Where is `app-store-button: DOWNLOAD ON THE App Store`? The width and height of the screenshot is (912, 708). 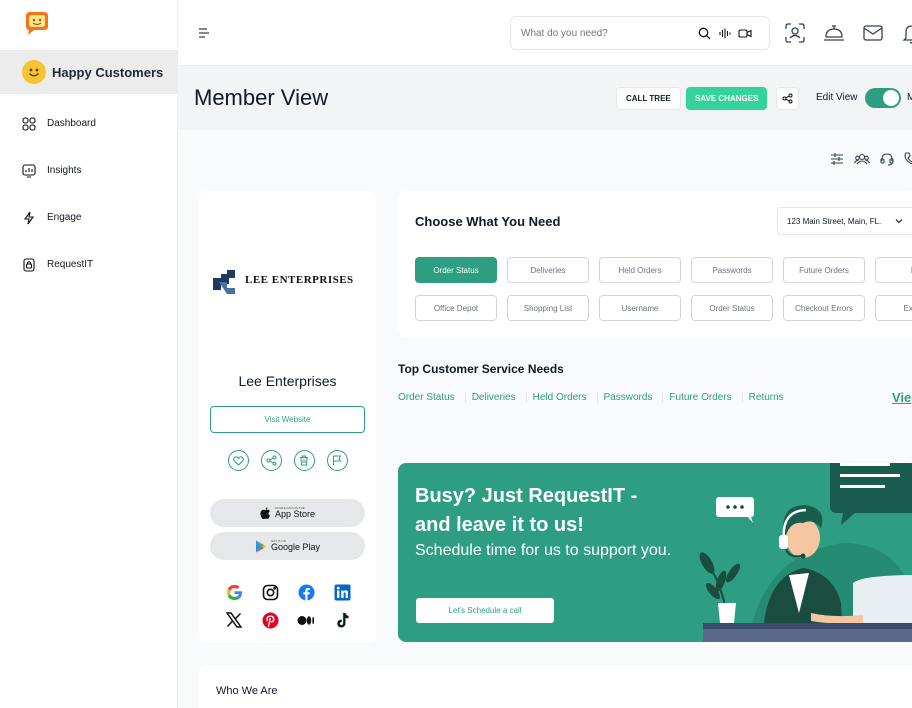 app-store-button: DOWNLOAD ON THE App Store is located at coordinates (287, 513).